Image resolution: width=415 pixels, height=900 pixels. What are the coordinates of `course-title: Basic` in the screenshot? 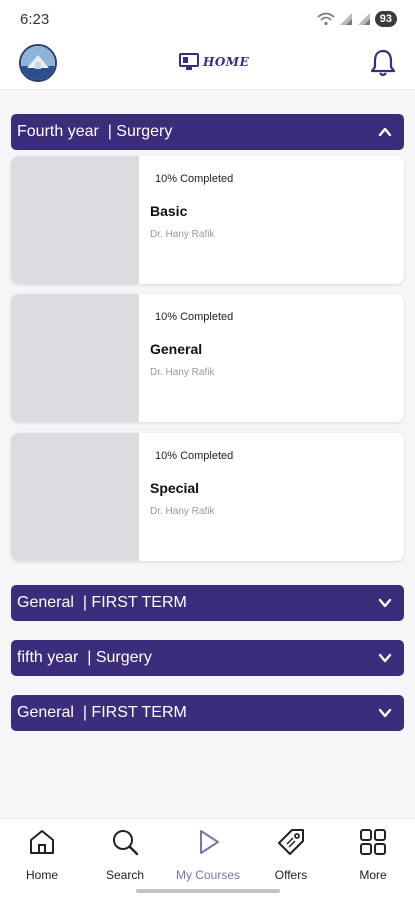 It's located at (169, 211).